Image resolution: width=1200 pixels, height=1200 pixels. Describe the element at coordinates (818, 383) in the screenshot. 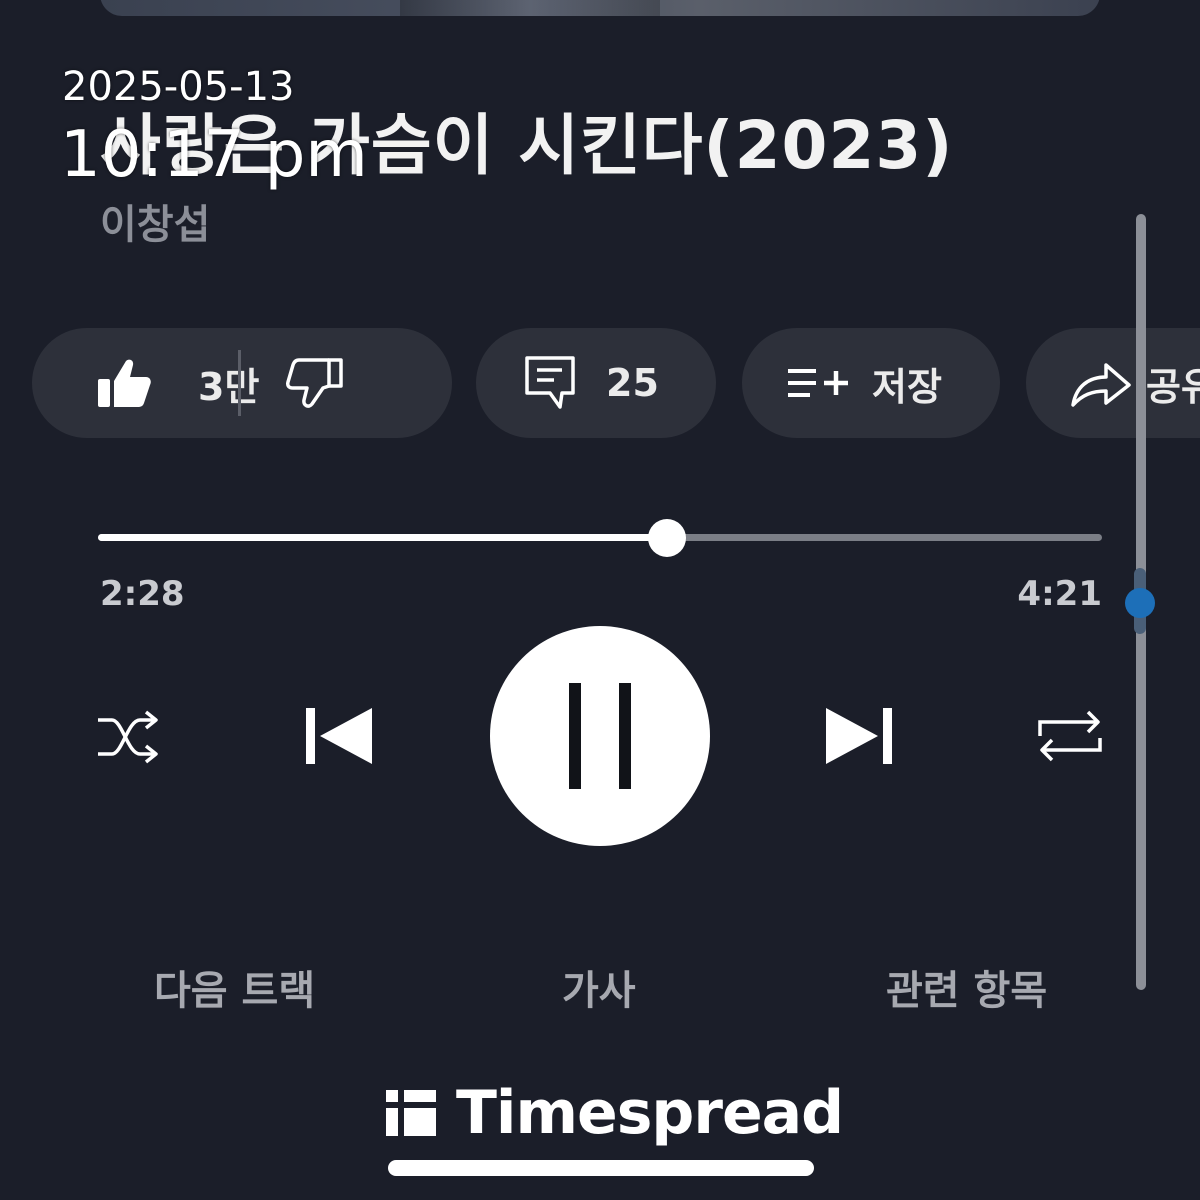

I see `playlist-add-icon` at that location.